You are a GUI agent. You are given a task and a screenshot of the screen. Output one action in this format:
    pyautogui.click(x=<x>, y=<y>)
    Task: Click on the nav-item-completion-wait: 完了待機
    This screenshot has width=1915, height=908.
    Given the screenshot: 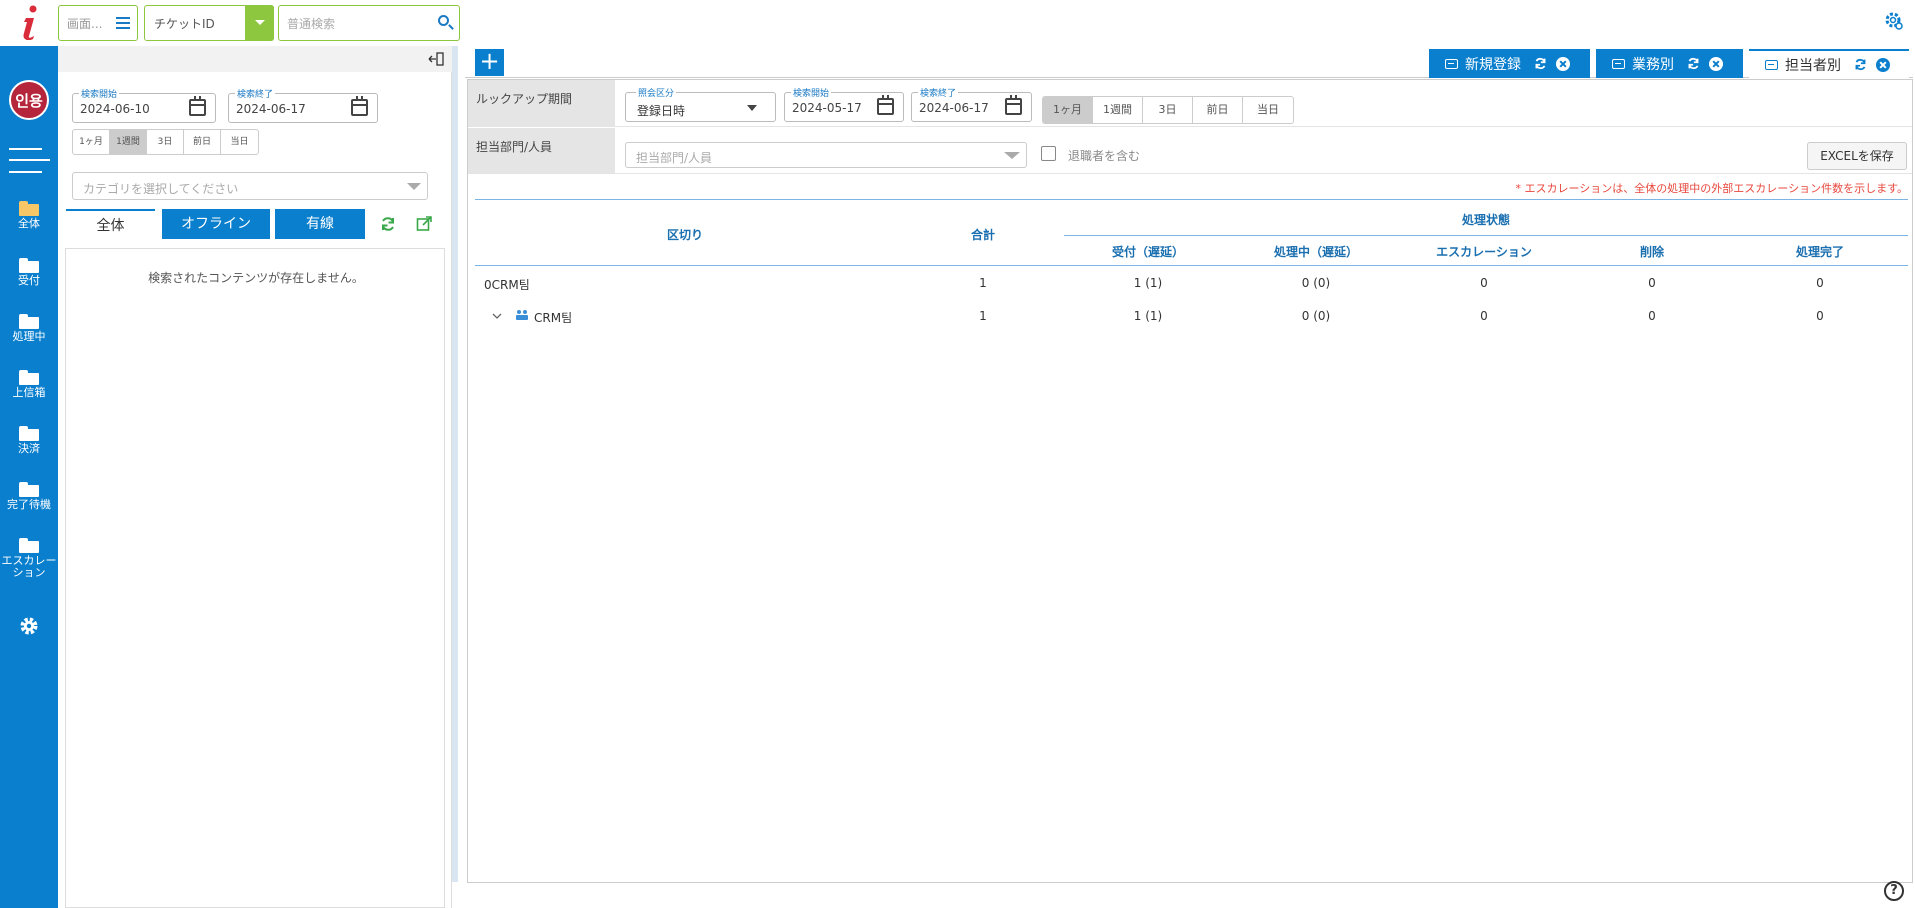 What is the action you would take?
    pyautogui.click(x=29, y=496)
    